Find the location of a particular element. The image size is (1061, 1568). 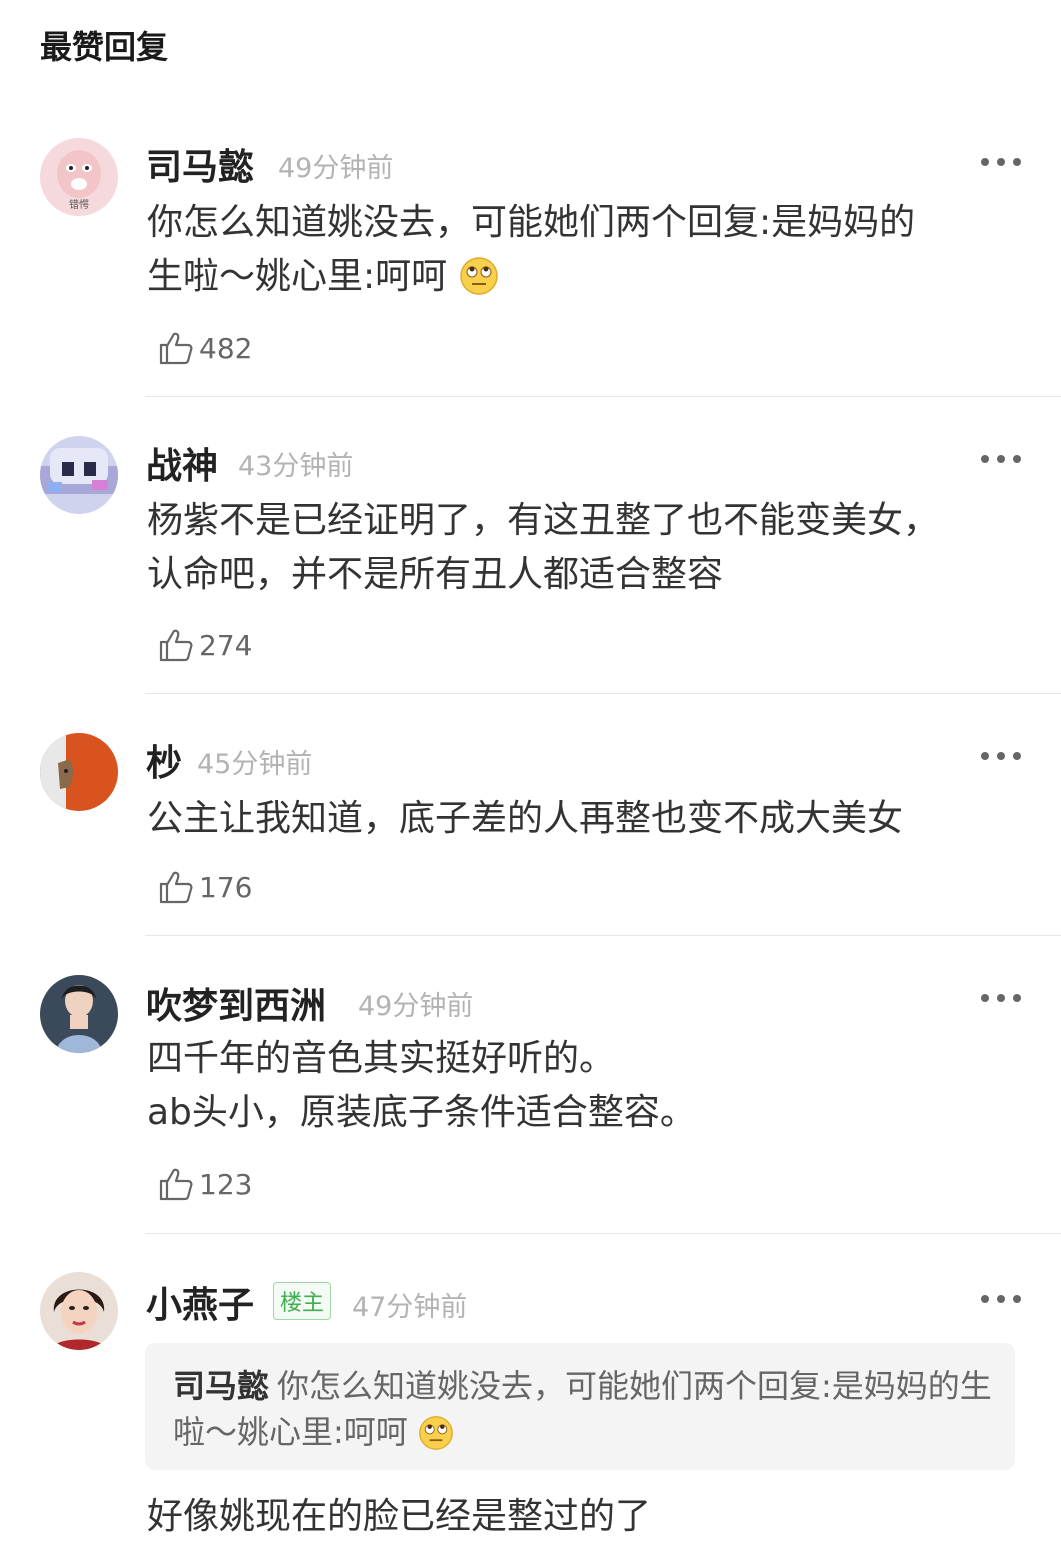

like-button: 482 is located at coordinates (204, 348).